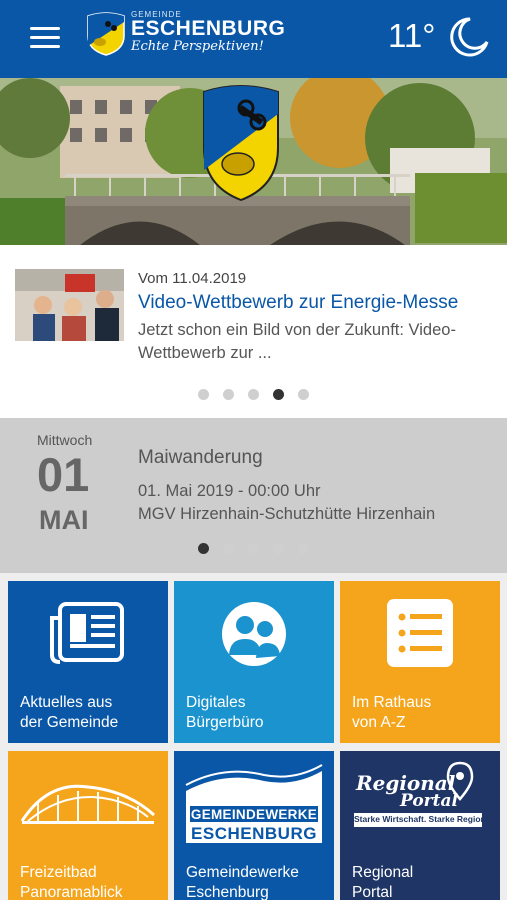 Image resolution: width=507 pixels, height=900 pixels. What do you see at coordinates (229, 491) in the screenshot?
I see `event-time: 01. Mai 2019 - 00:00 Uhr` at bounding box center [229, 491].